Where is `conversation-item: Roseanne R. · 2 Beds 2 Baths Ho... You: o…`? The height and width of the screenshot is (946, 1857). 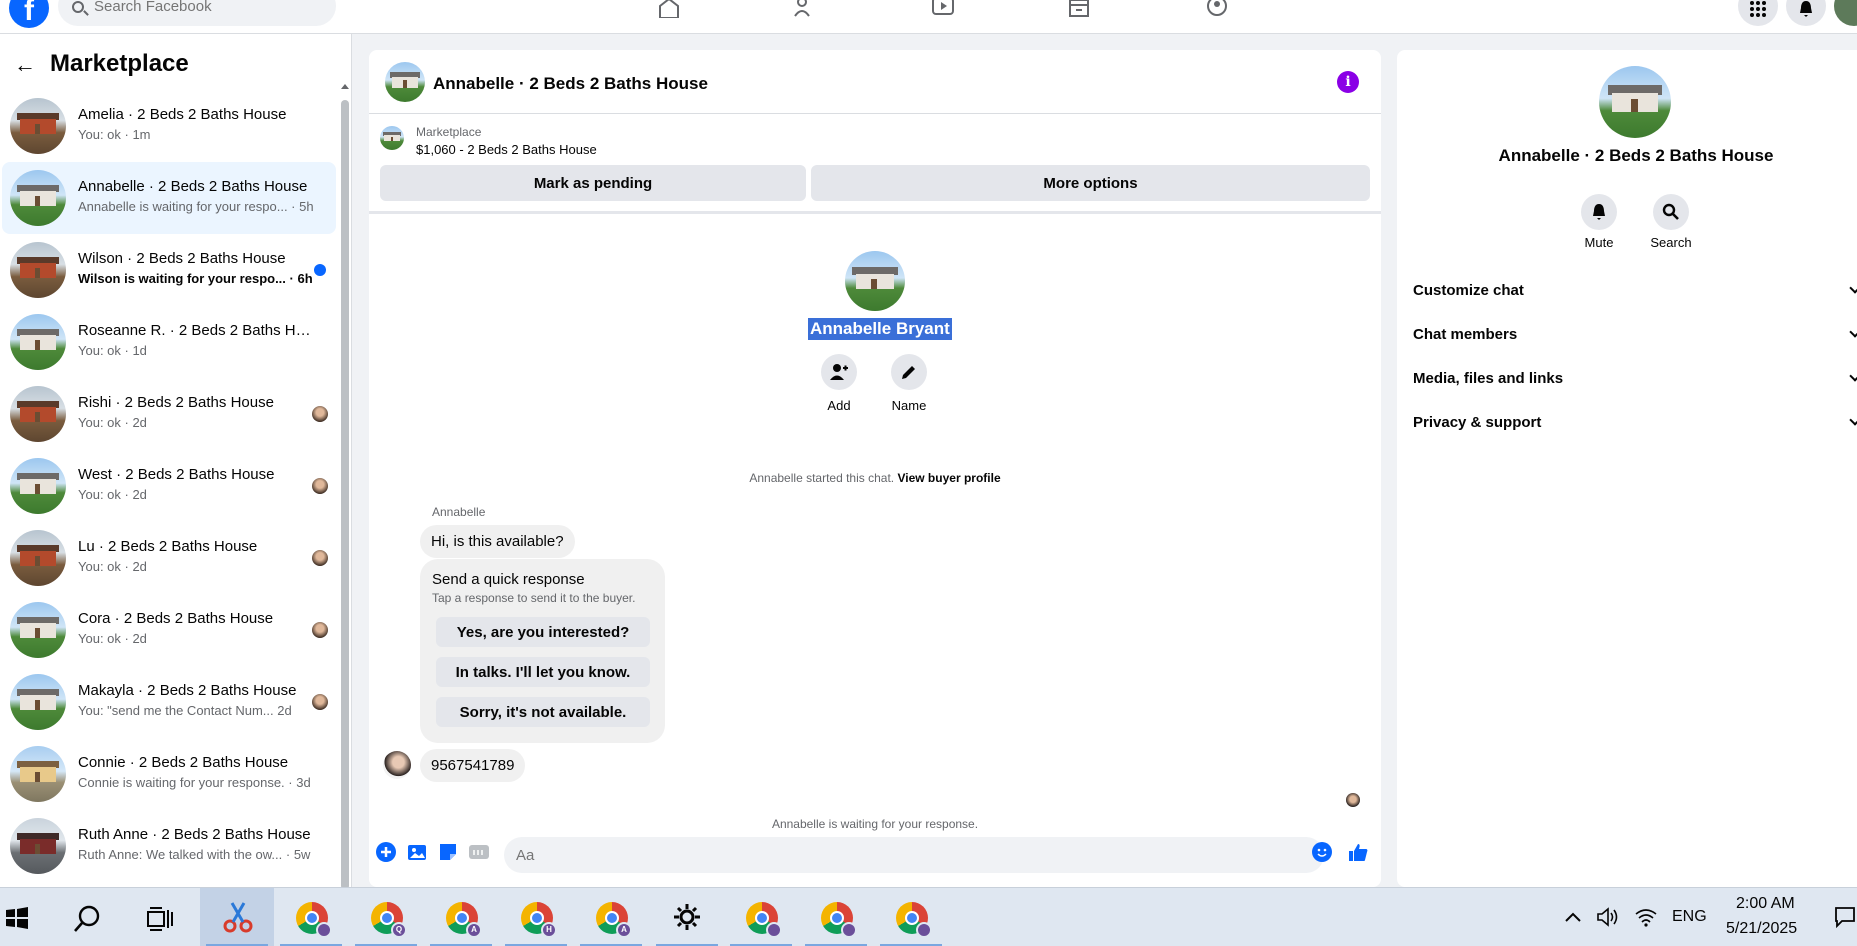
conversation-item: Roseanne R. · 2 Beds 2 Baths Ho... You: o… is located at coordinates (169, 342).